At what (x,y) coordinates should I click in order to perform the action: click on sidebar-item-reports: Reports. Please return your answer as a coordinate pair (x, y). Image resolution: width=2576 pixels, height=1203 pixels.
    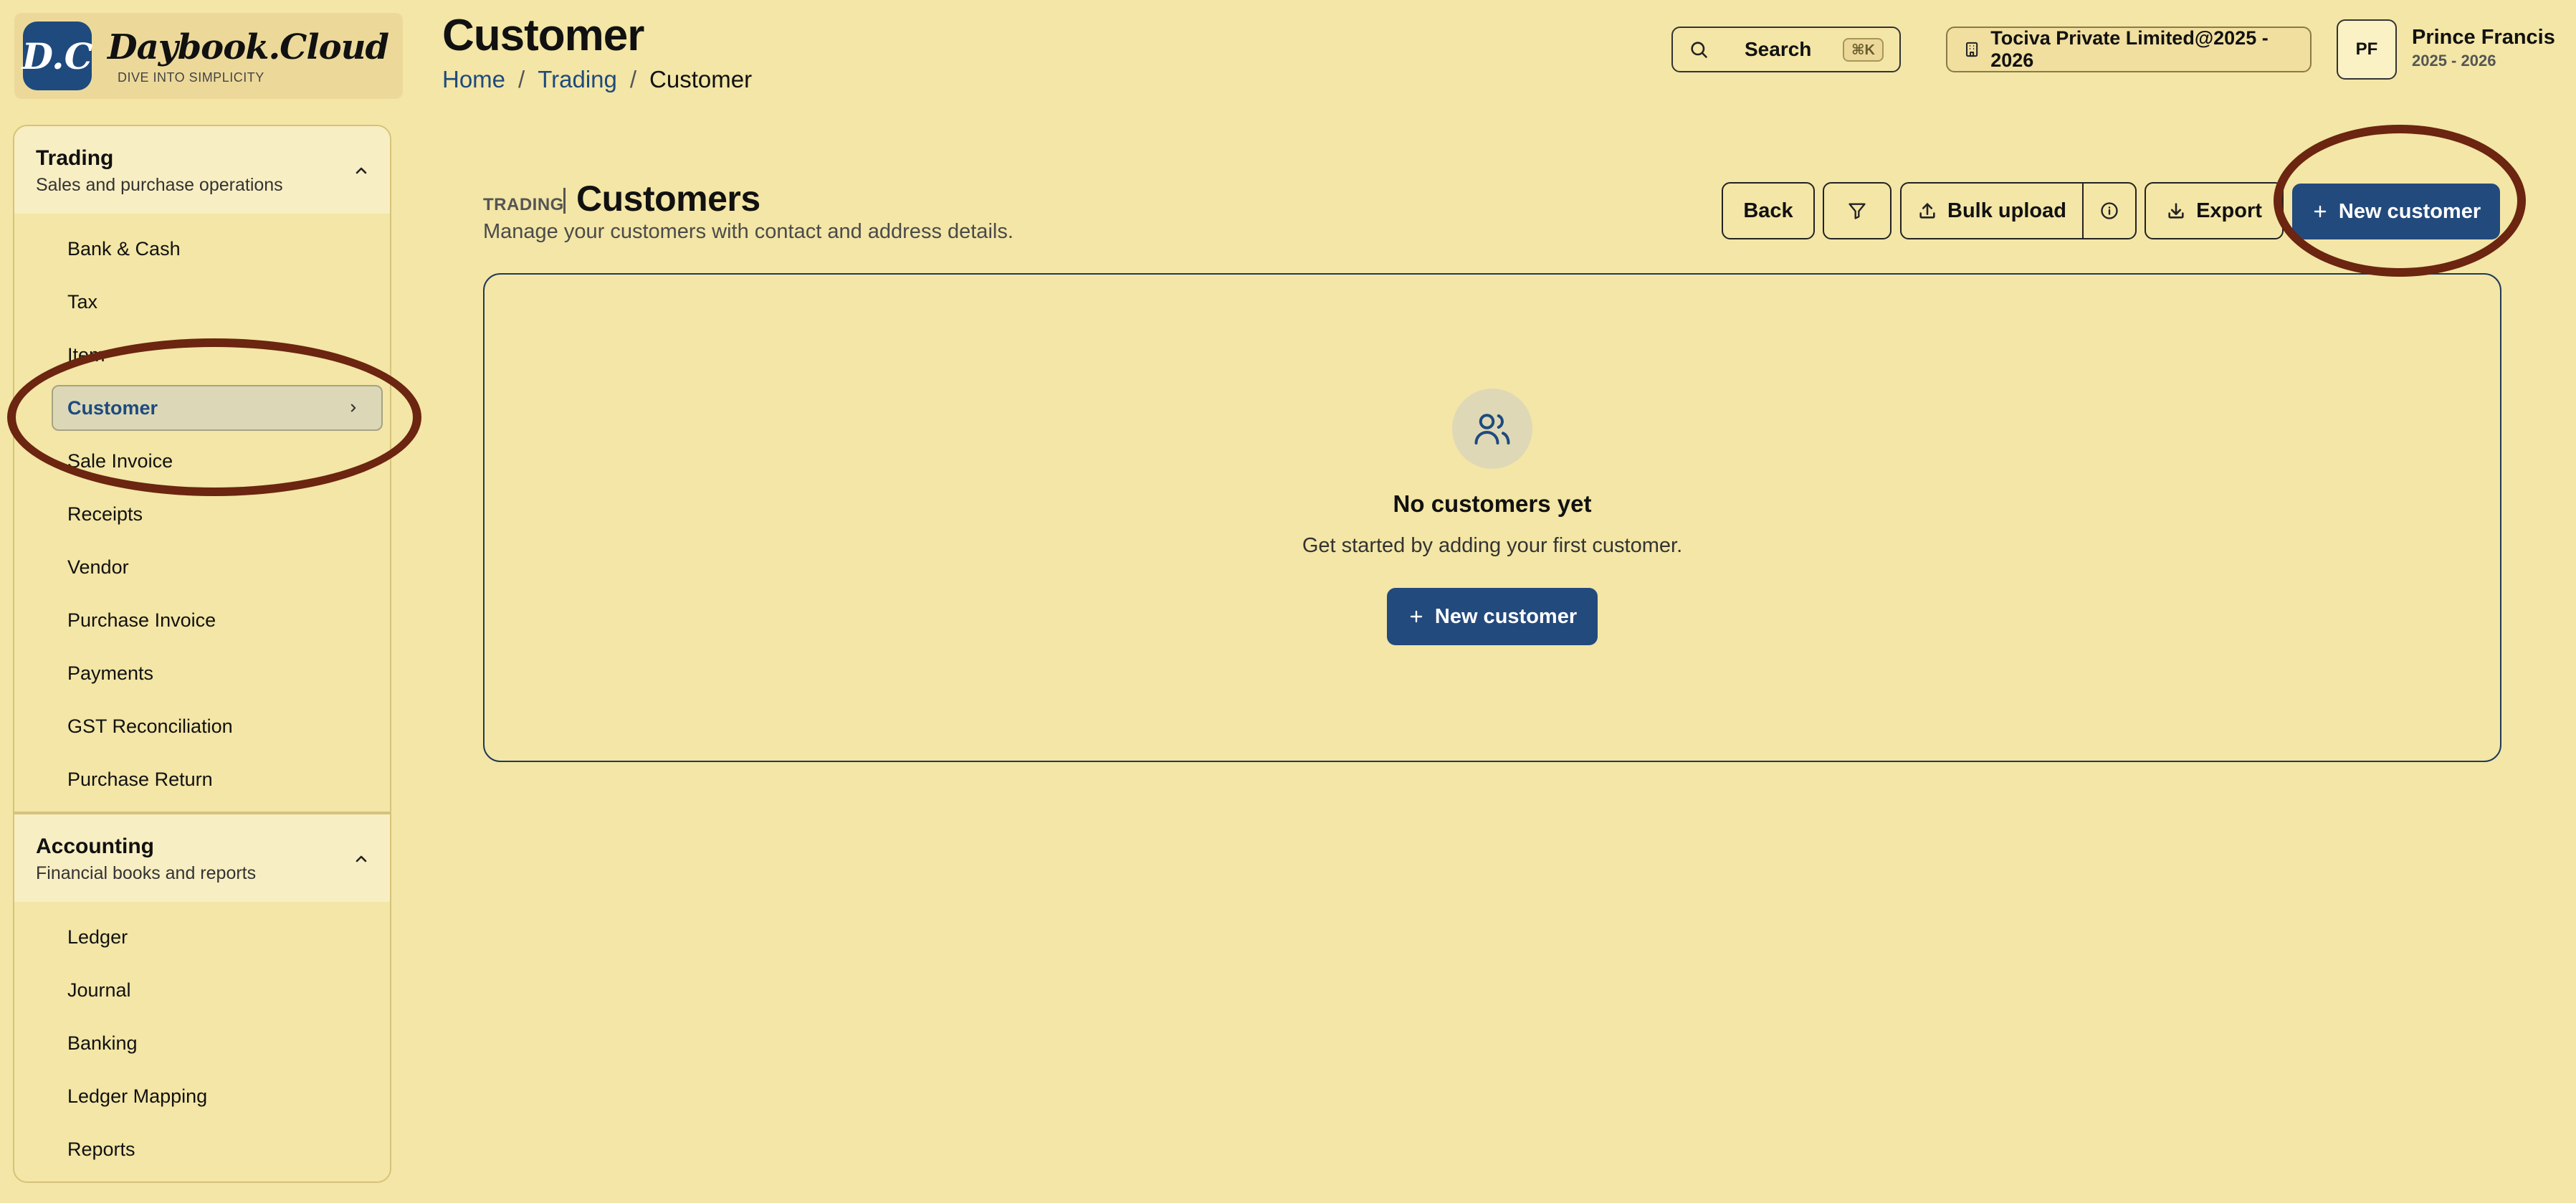
    Looking at the image, I should click on (202, 1149).